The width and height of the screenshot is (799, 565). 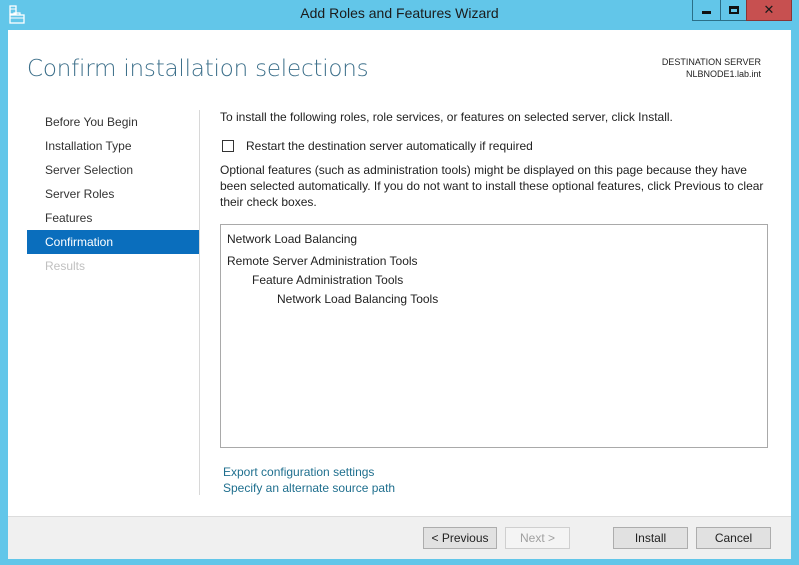 I want to click on nav-item-results: Results, so click(x=65, y=266).